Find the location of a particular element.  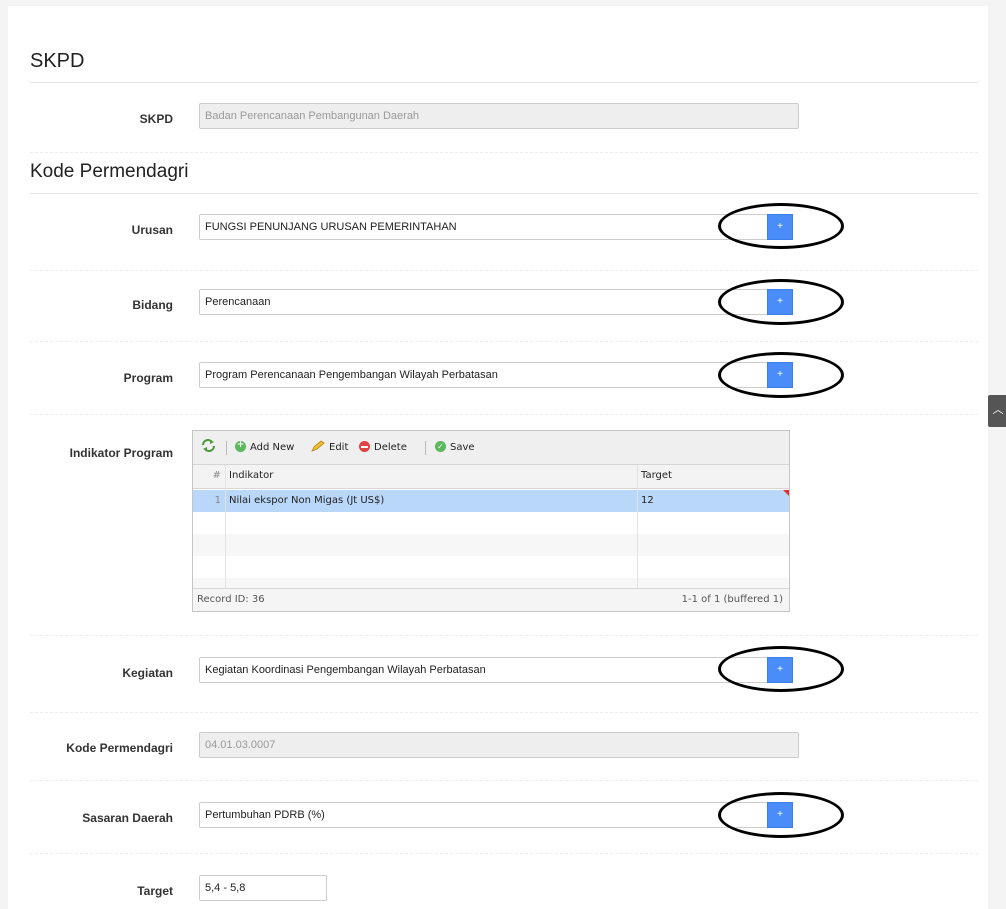

delete-button: Delete is located at coordinates (383, 448).